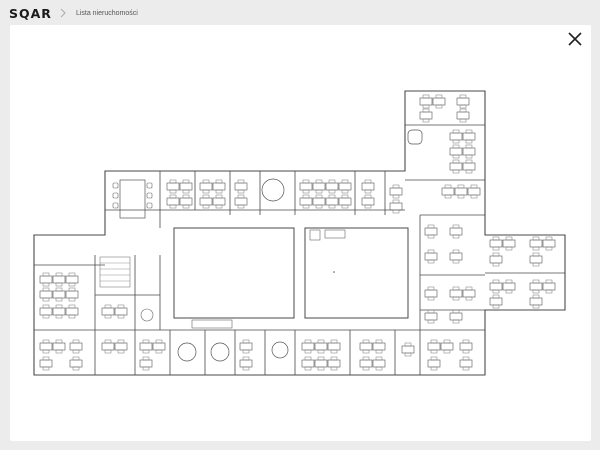 Image resolution: width=600 pixels, height=450 pixels. Describe the element at coordinates (107, 13) in the screenshot. I see `breadcrumb-property-list: Lista nieruchomości` at that location.